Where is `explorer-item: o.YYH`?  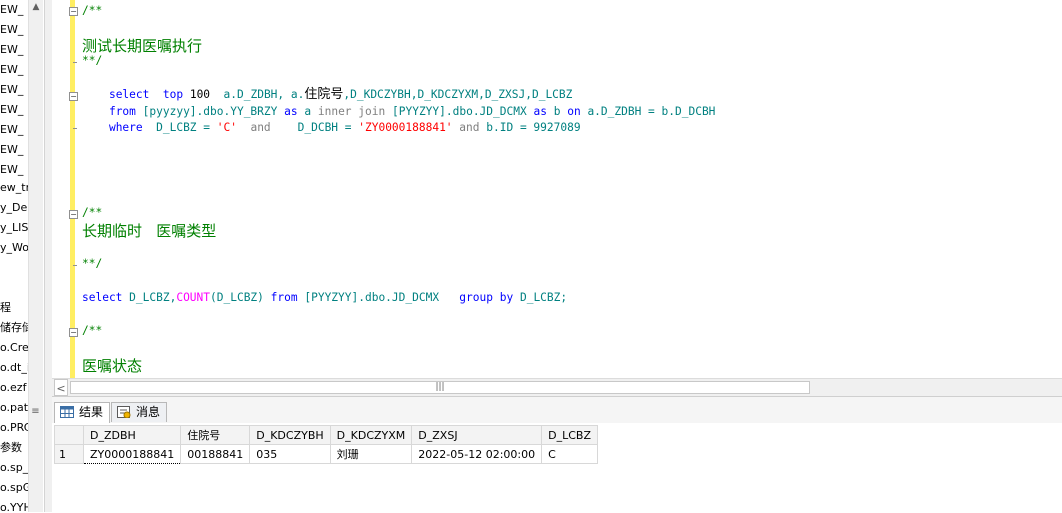 explorer-item: o.YYH is located at coordinates (15, 505).